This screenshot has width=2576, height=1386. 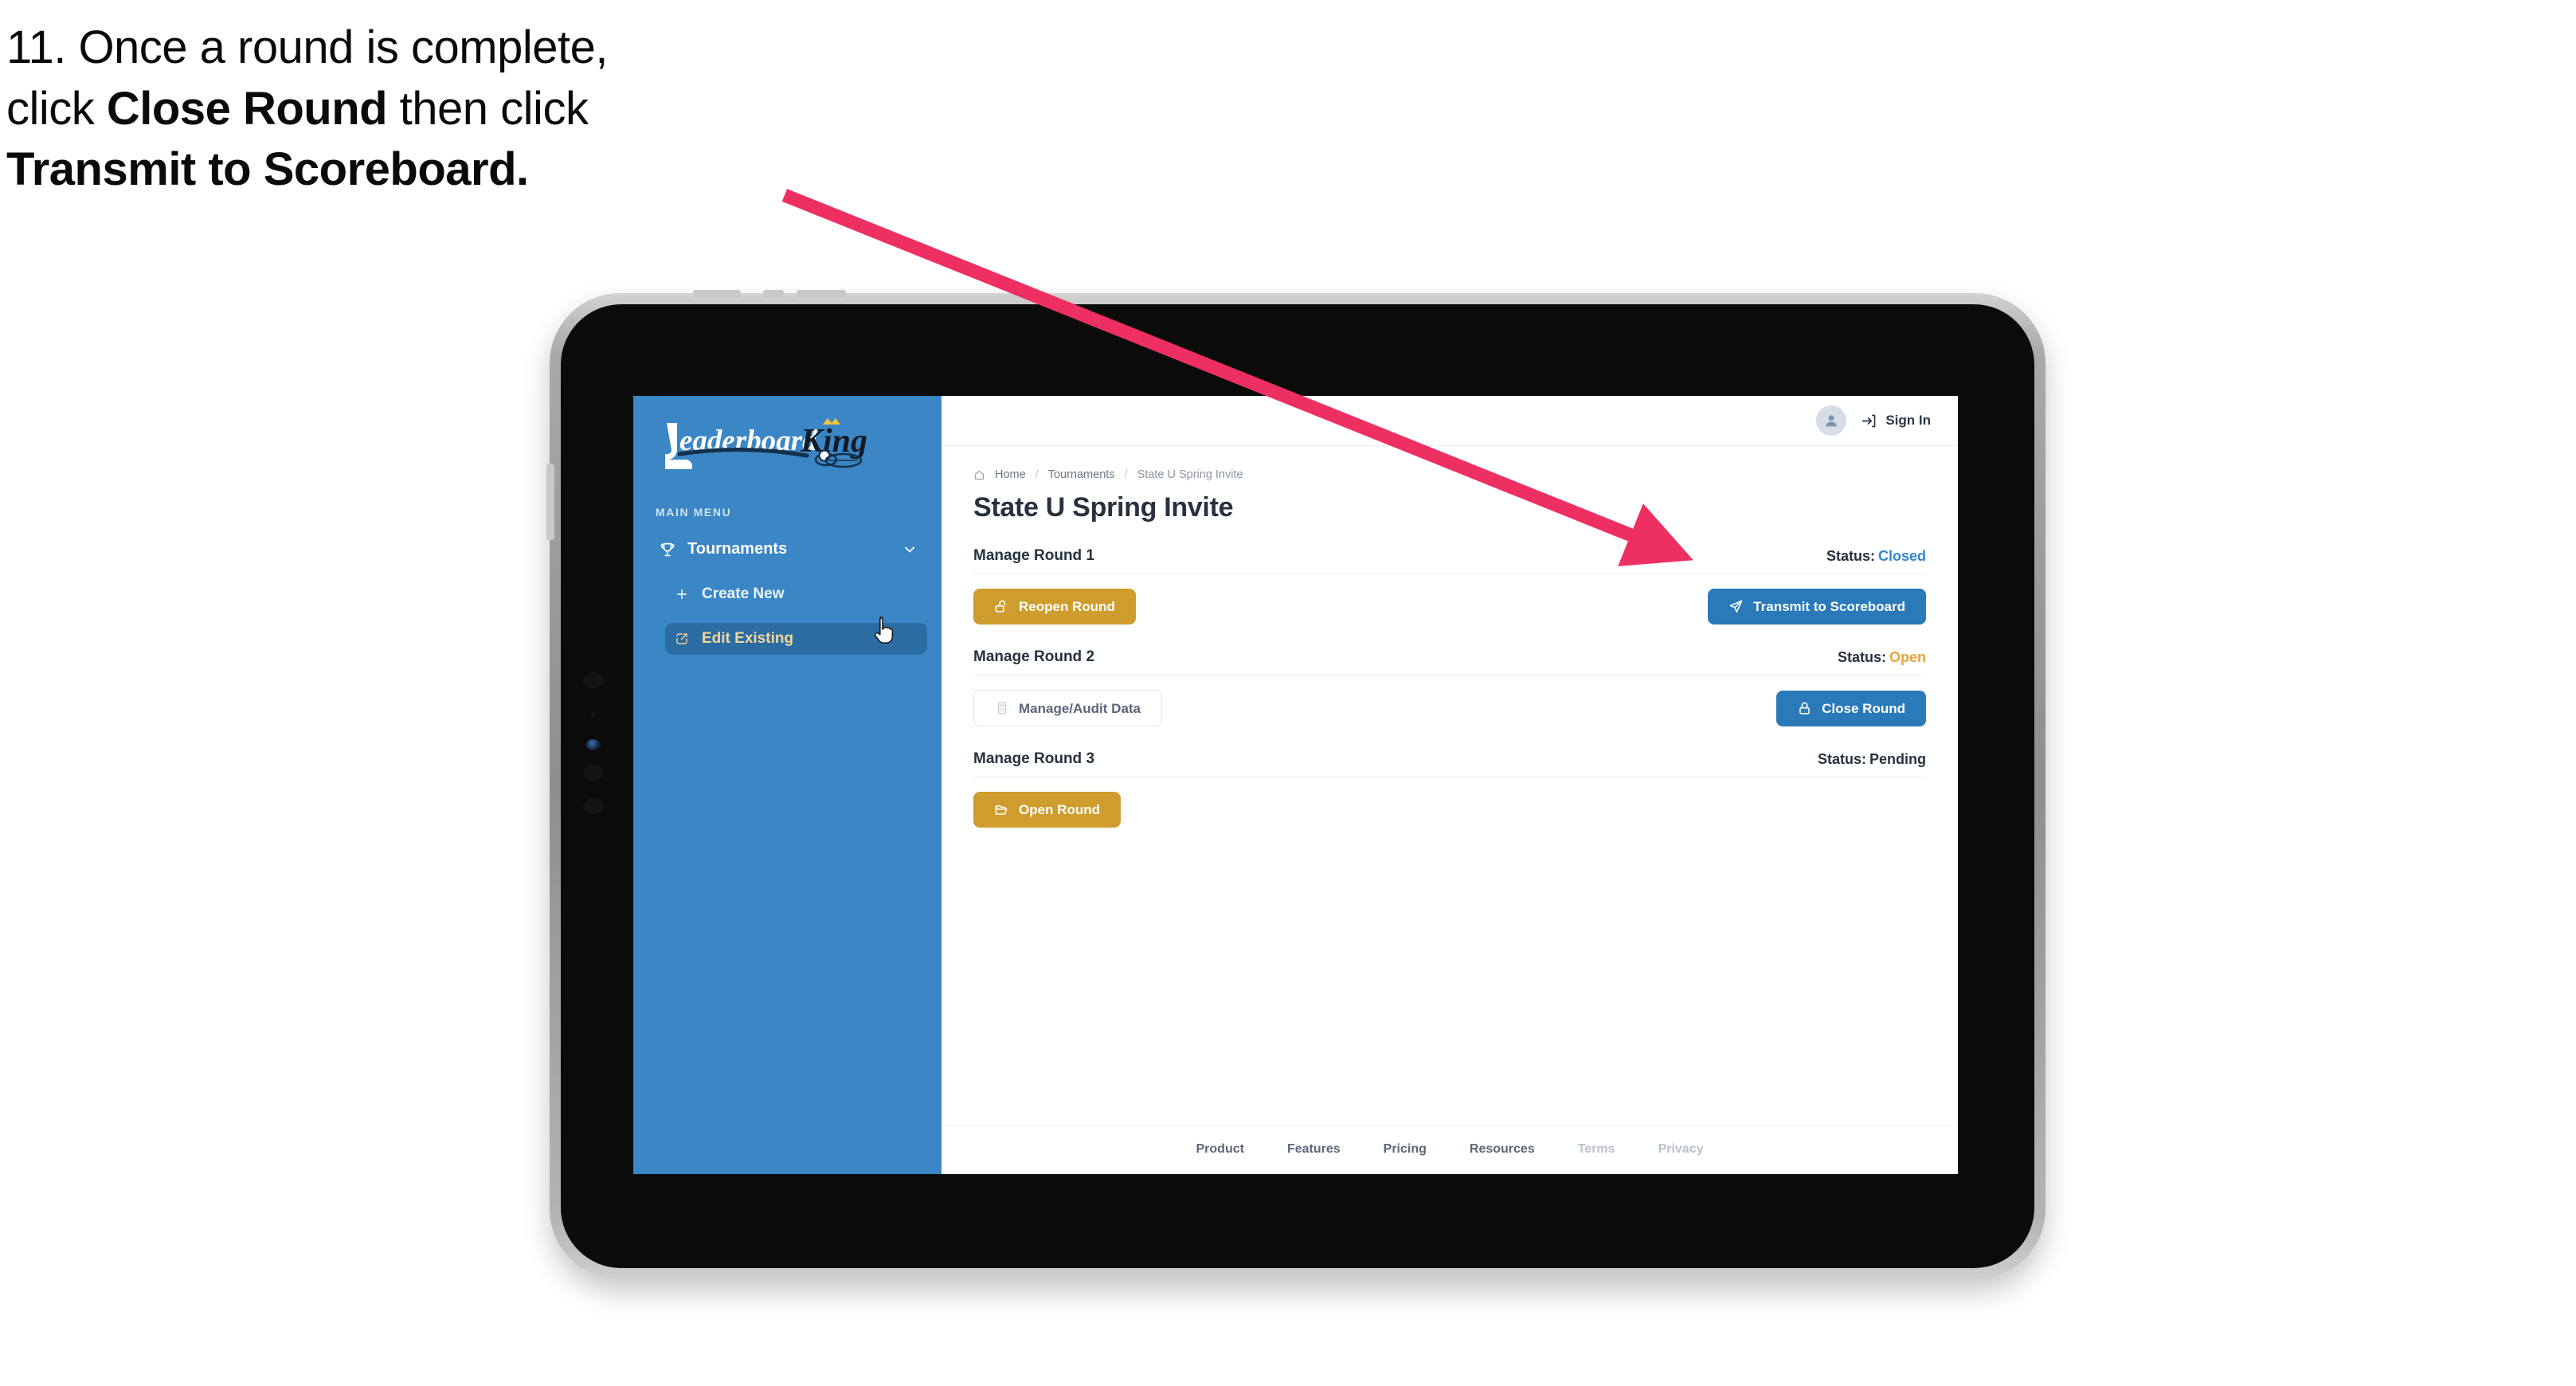 I want to click on edit-square-icon, so click(x=682, y=639).